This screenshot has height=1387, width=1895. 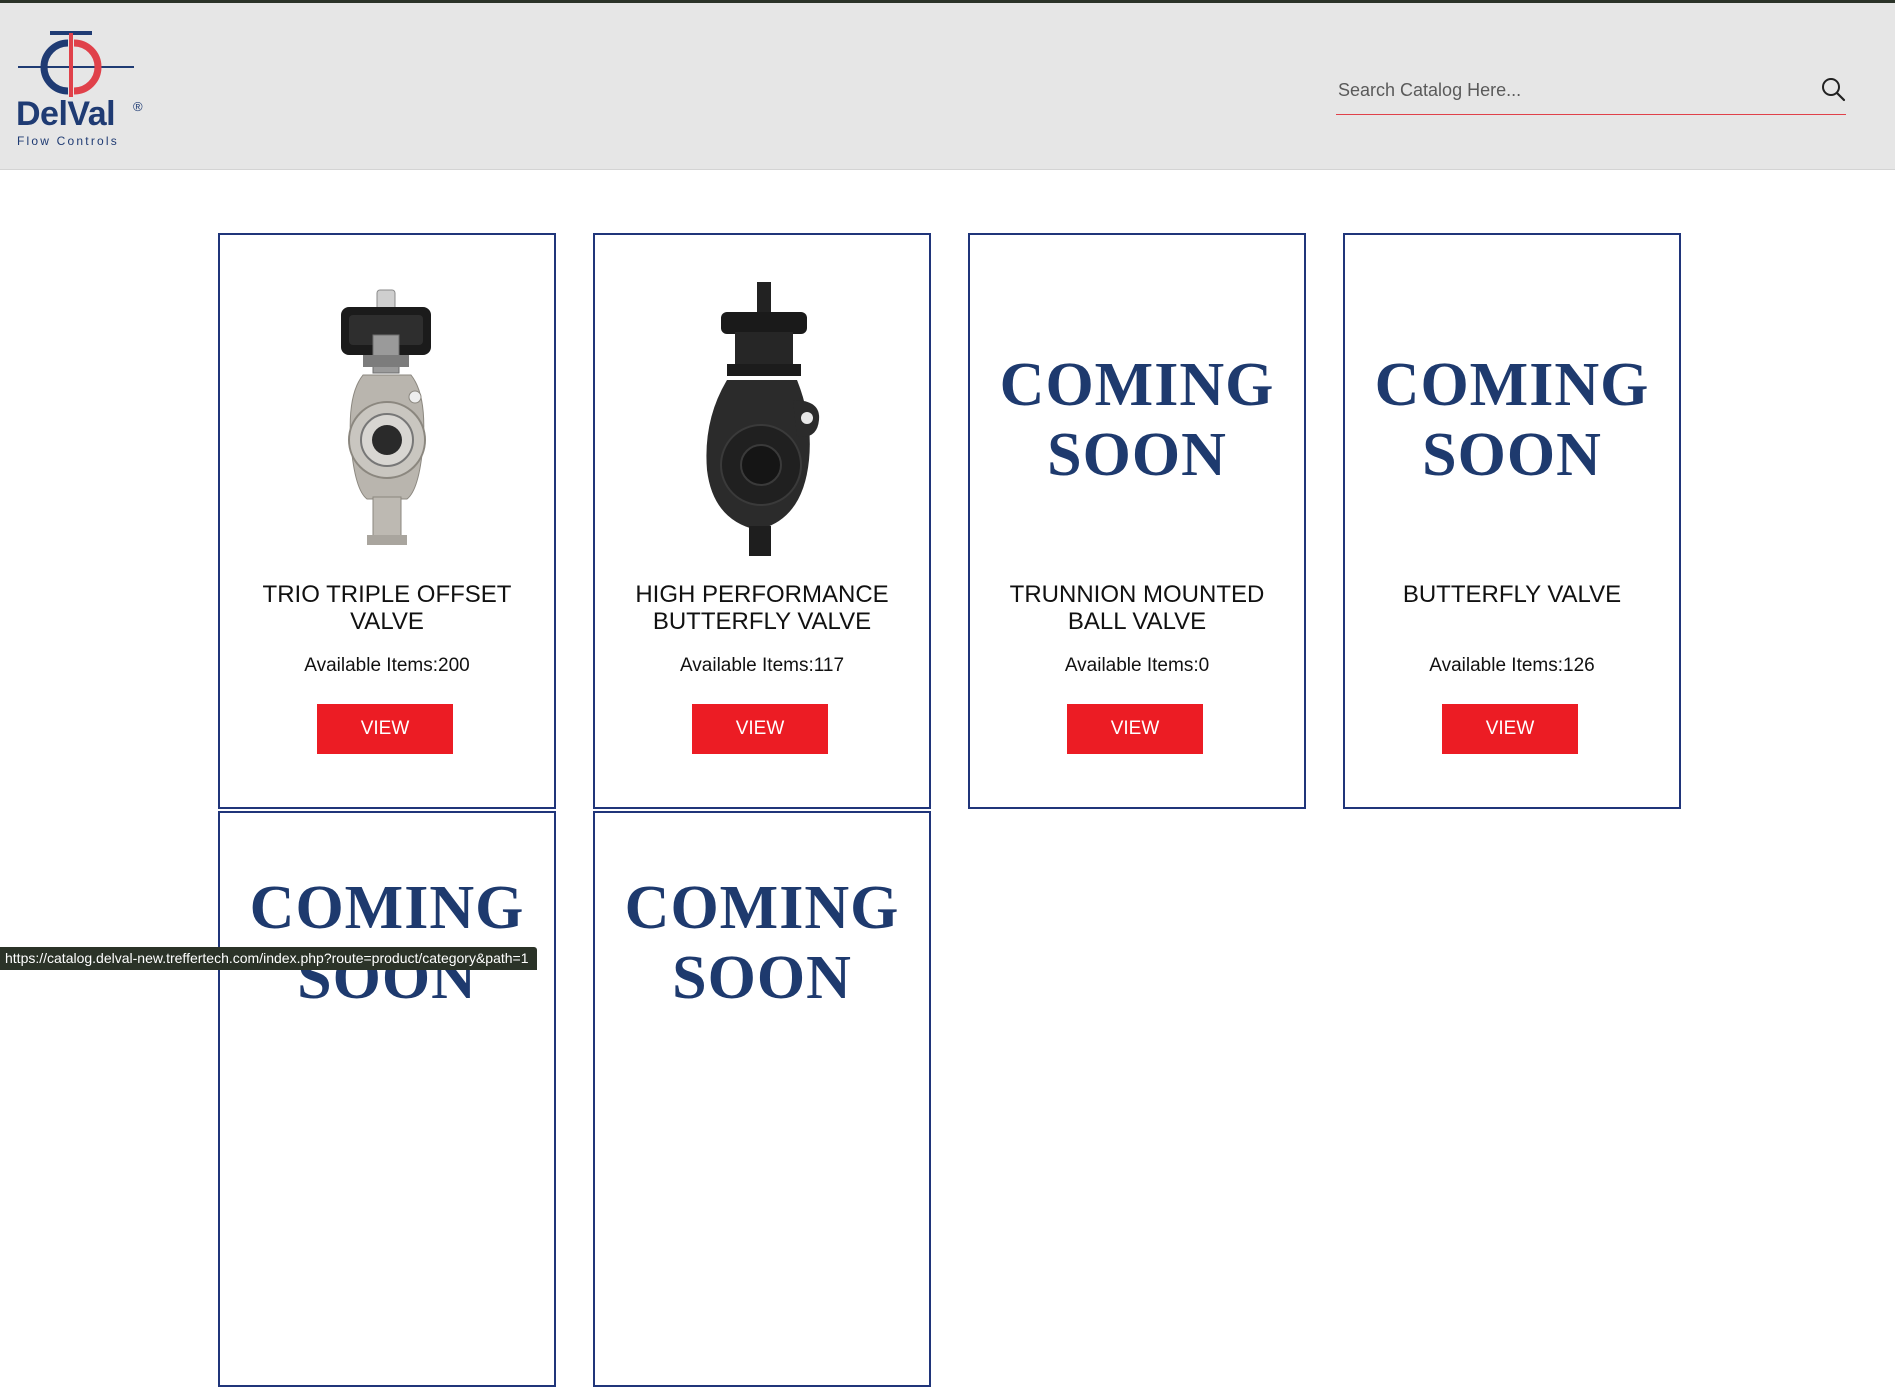 I want to click on available-items-count: Available Items:0, so click(x=1137, y=665).